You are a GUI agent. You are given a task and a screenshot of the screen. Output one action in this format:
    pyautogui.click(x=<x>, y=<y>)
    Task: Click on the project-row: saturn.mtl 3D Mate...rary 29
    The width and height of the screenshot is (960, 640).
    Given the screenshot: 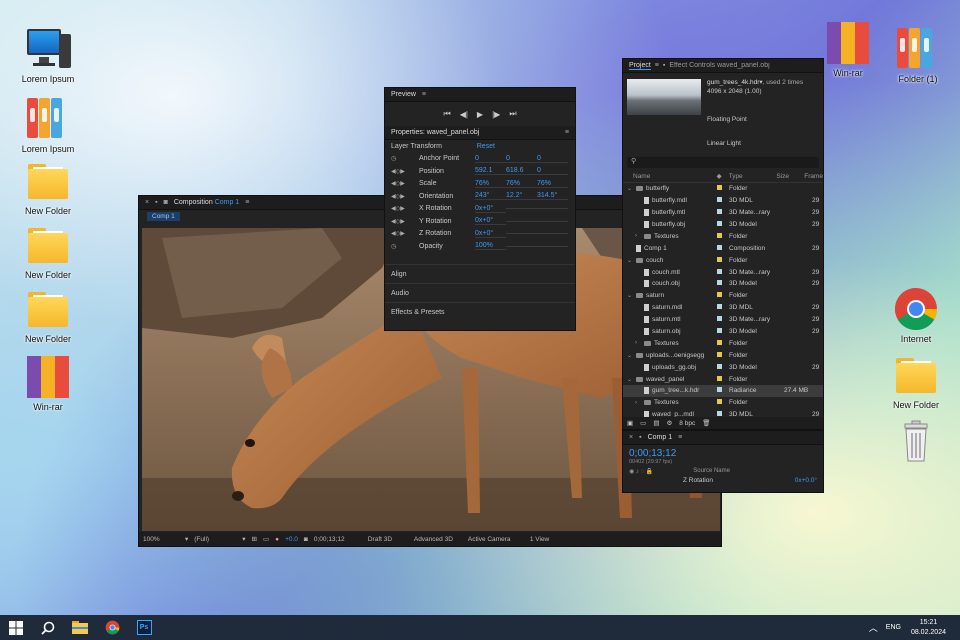 What is the action you would take?
    pyautogui.click(x=723, y=320)
    